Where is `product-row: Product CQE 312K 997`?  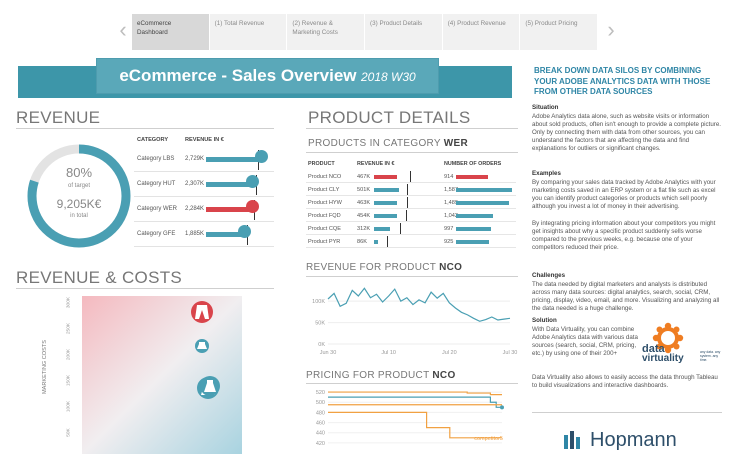 product-row: Product CQE 312K 997 is located at coordinates (411, 228).